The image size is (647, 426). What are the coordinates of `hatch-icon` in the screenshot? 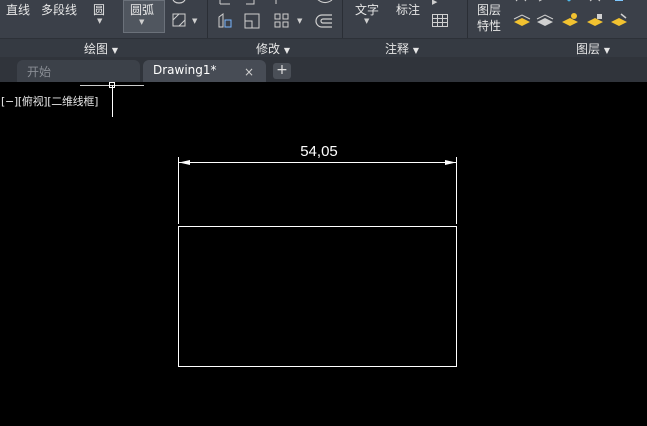 It's located at (179, 20).